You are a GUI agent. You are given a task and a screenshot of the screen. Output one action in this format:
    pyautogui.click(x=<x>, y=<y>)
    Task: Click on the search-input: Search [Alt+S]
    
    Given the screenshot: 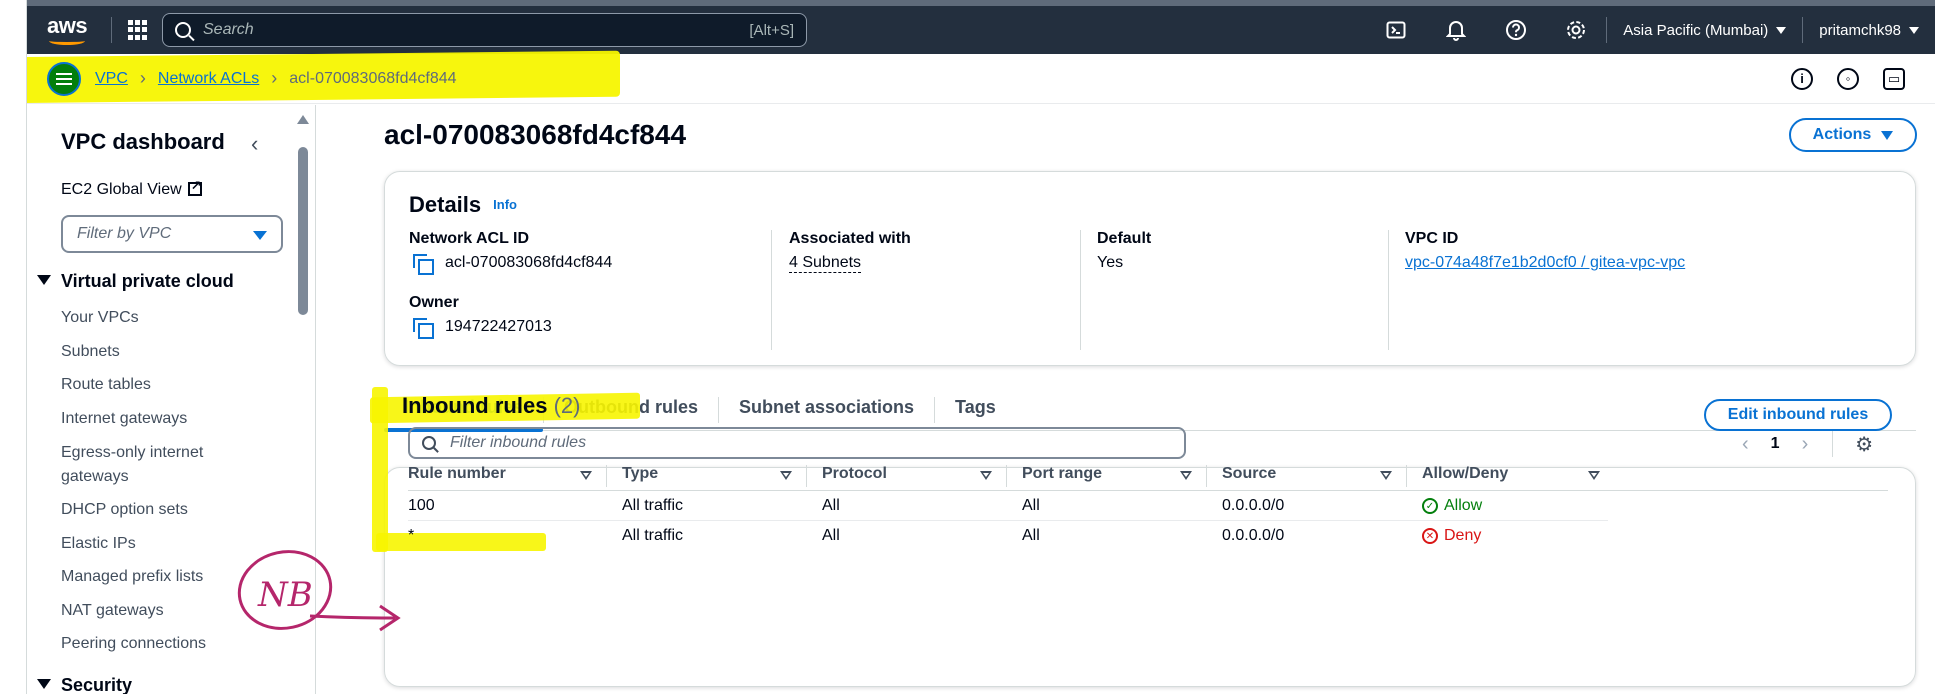 What is the action you would take?
    pyautogui.click(x=484, y=30)
    